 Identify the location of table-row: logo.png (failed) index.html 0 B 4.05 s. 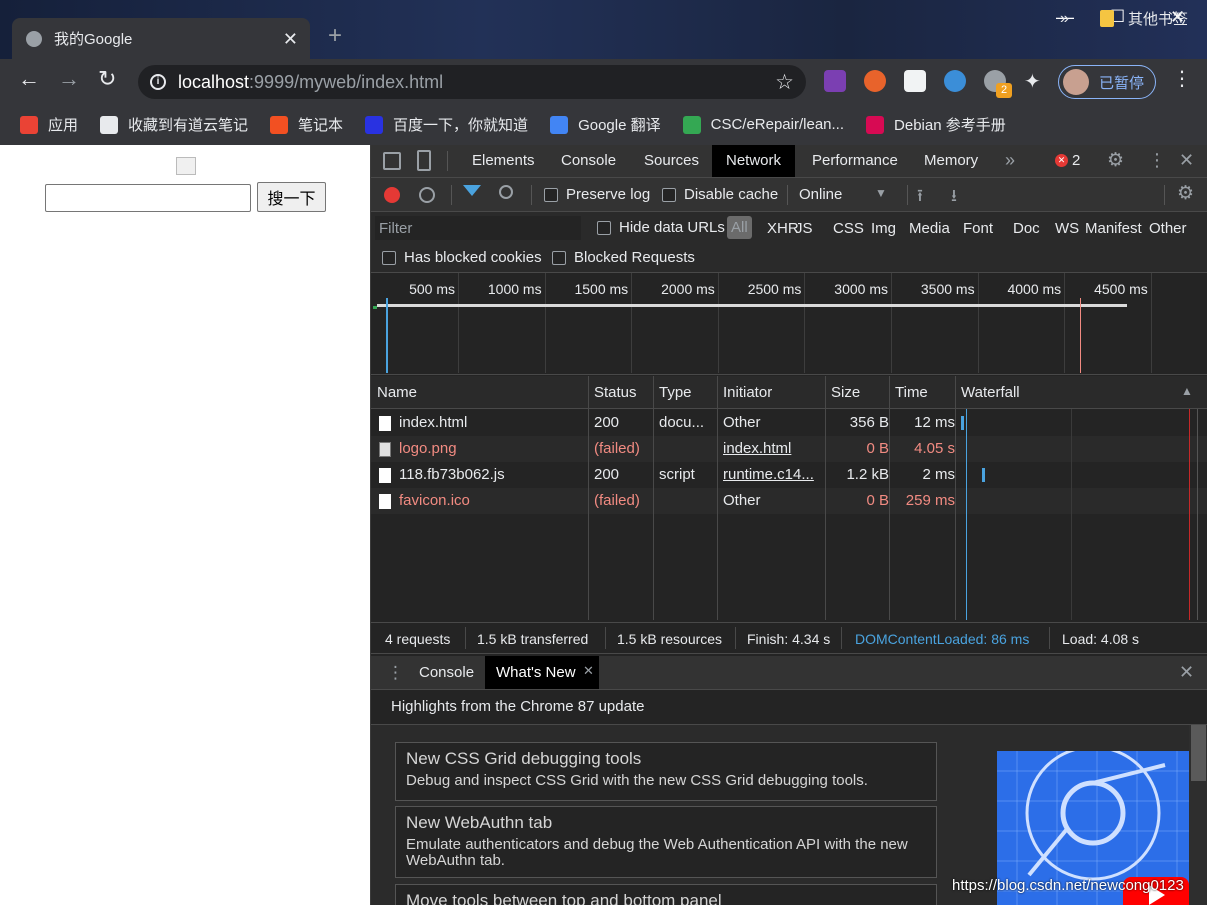
(789, 449).